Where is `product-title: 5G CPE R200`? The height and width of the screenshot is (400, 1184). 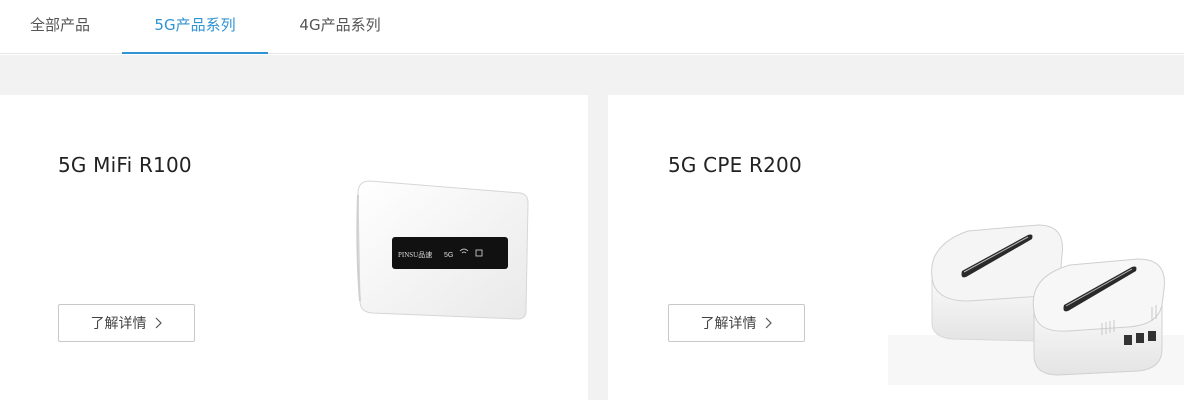
product-title: 5G CPE R200 is located at coordinates (735, 165).